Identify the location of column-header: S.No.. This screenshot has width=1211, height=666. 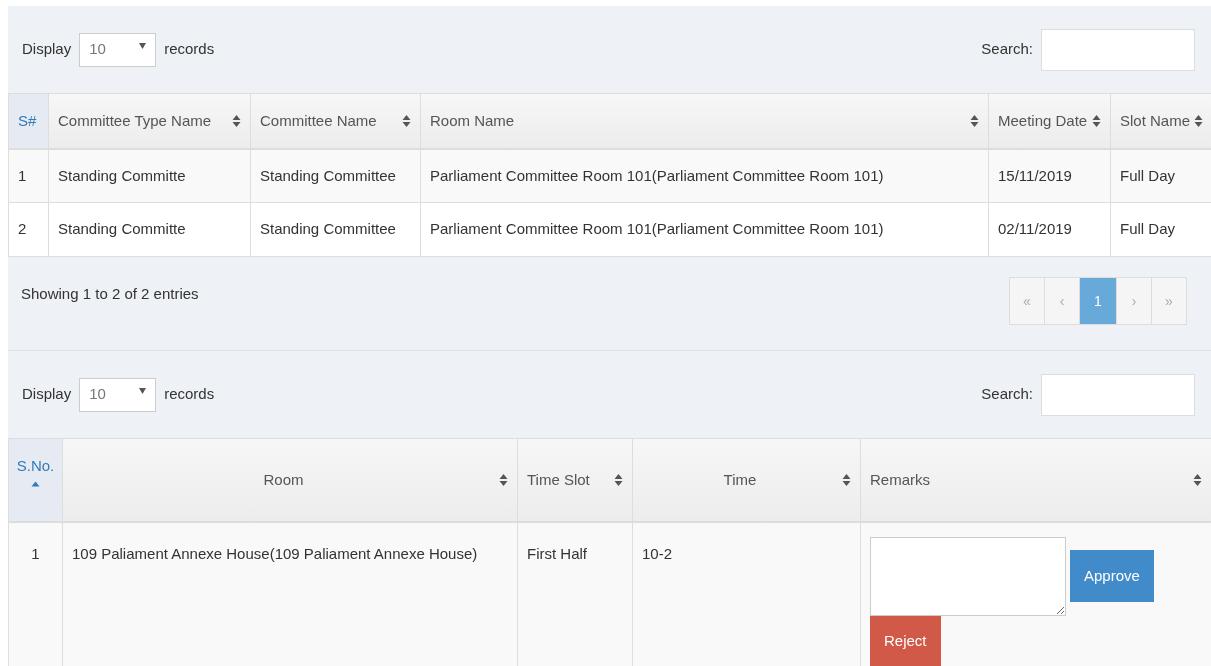
(35, 465).